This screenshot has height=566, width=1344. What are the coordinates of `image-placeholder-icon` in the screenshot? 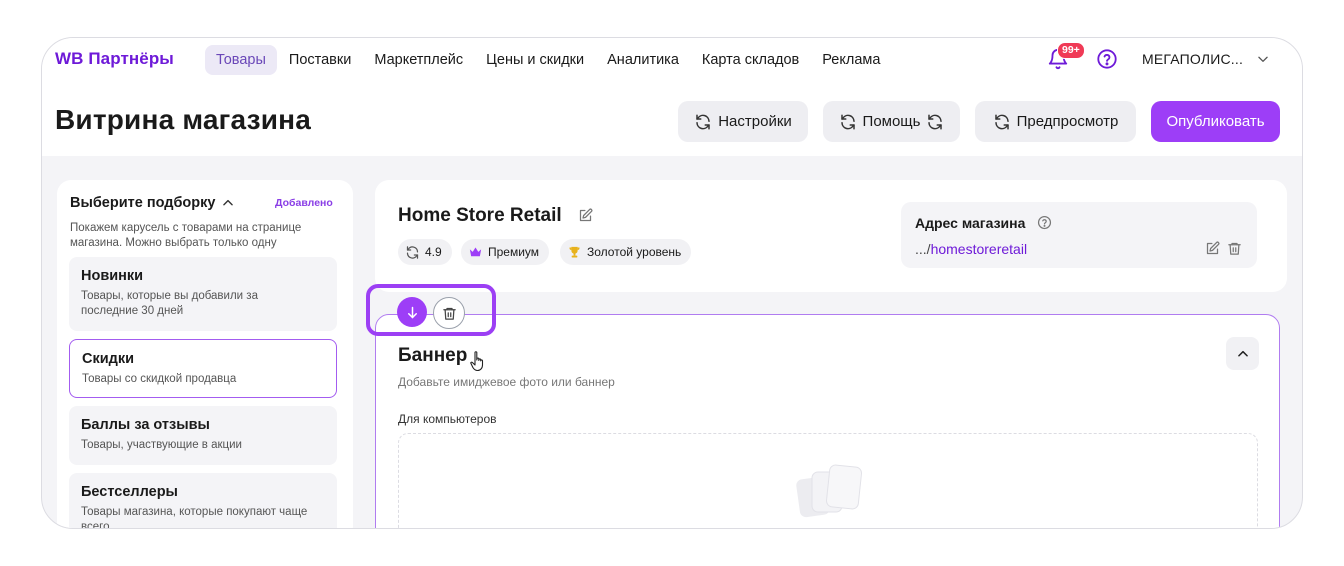 It's located at (829, 491).